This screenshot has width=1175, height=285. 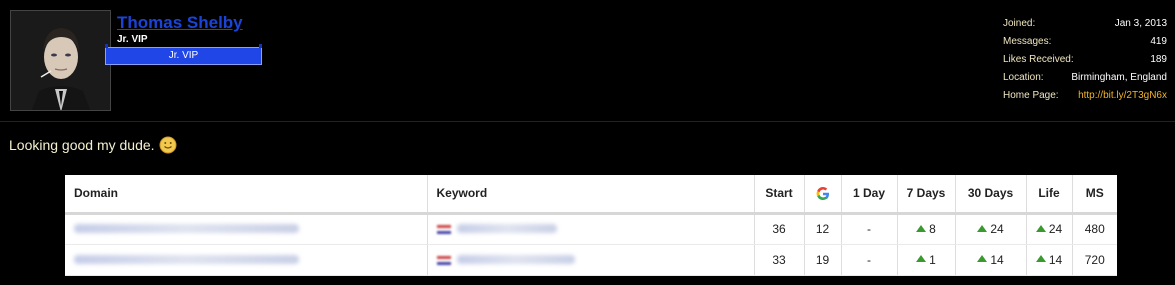 I want to click on days30-cell: 24, so click(x=991, y=229).